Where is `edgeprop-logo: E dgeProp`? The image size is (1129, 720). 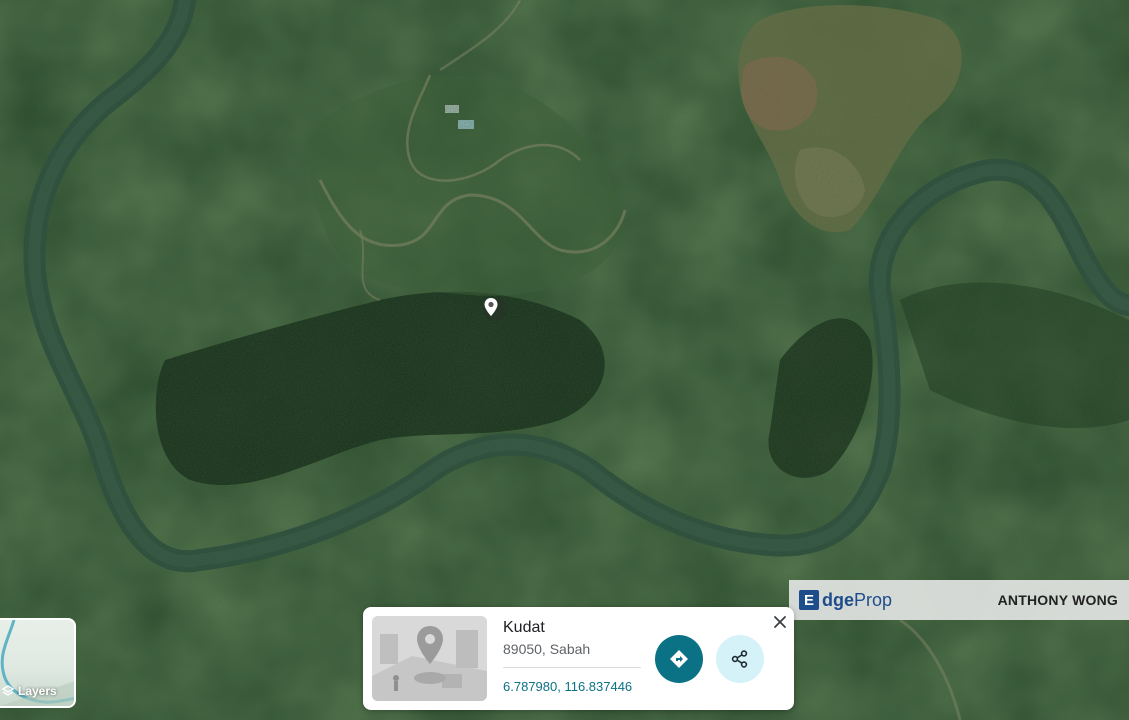 edgeprop-logo: E dgeProp is located at coordinates (845, 600).